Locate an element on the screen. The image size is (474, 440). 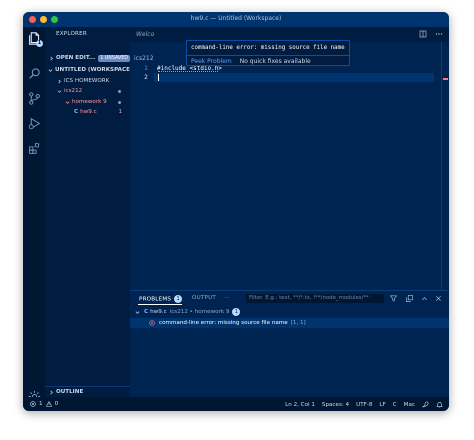
status-right: Ln 2, Col 1 Spaces: 4 UTF-8 LF C Mac is located at coordinates (364, 404).